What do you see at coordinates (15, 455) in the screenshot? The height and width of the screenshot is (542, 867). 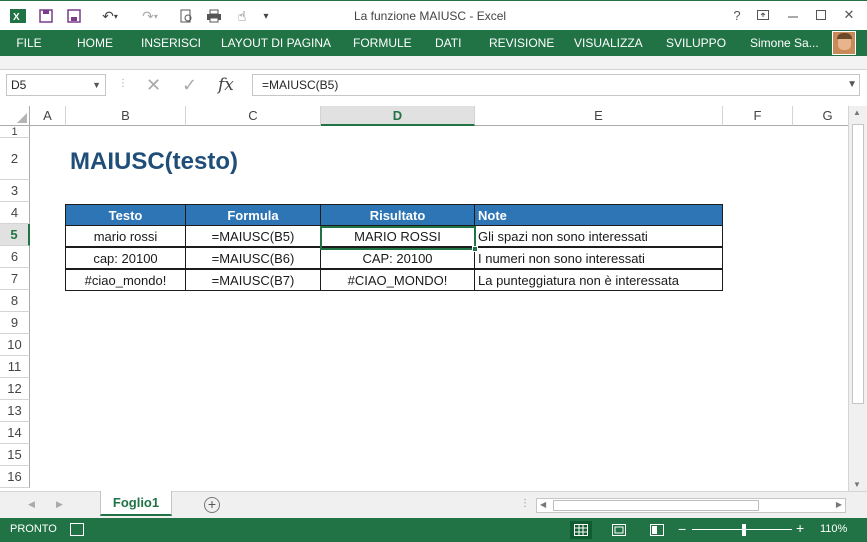 I see `row-header-15: 15` at bounding box center [15, 455].